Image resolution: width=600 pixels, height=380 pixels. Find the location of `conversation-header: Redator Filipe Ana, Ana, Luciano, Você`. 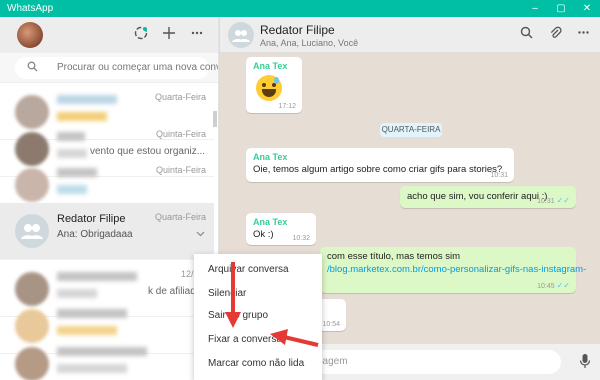

conversation-header: Redator Filipe Ana, Ana, Luciano, Você is located at coordinates (410, 35).